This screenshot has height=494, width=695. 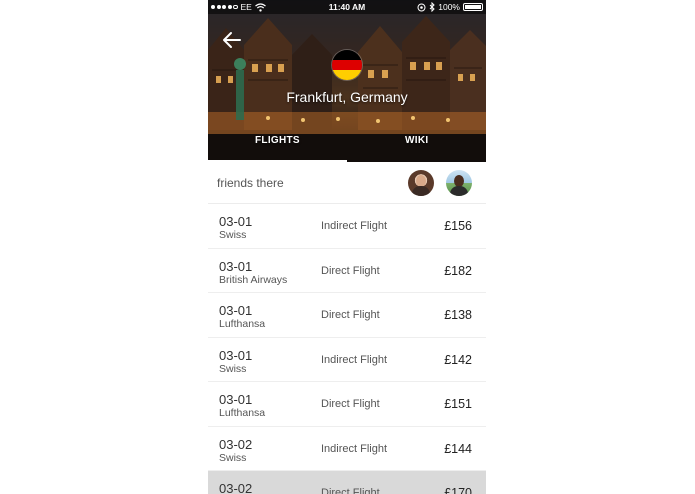 I want to click on flight-row: 03-01 Lufthansa Direct Flight £151, so click(x=347, y=404).